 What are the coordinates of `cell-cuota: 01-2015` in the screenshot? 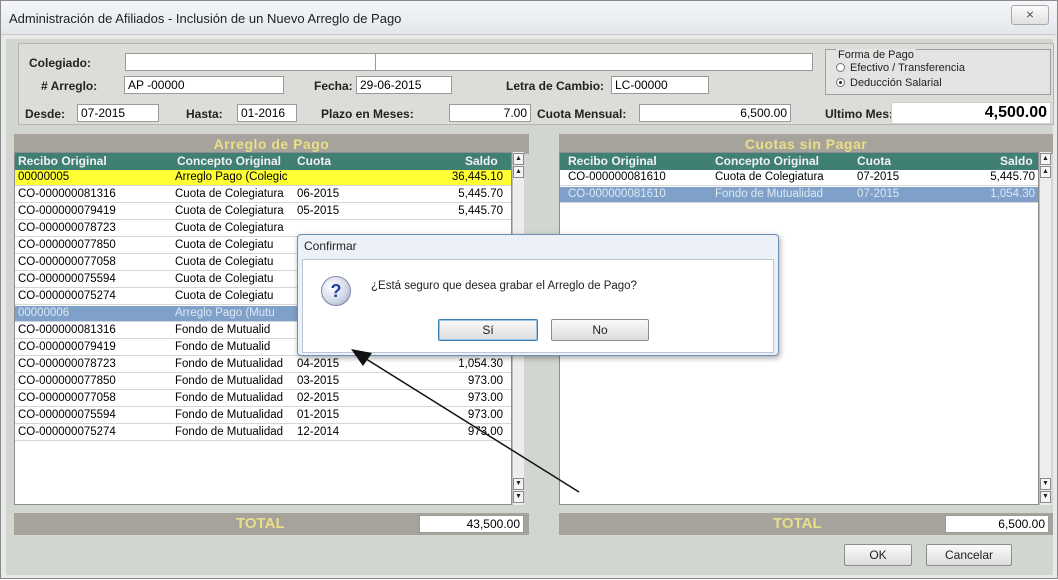 It's located at (318, 415).